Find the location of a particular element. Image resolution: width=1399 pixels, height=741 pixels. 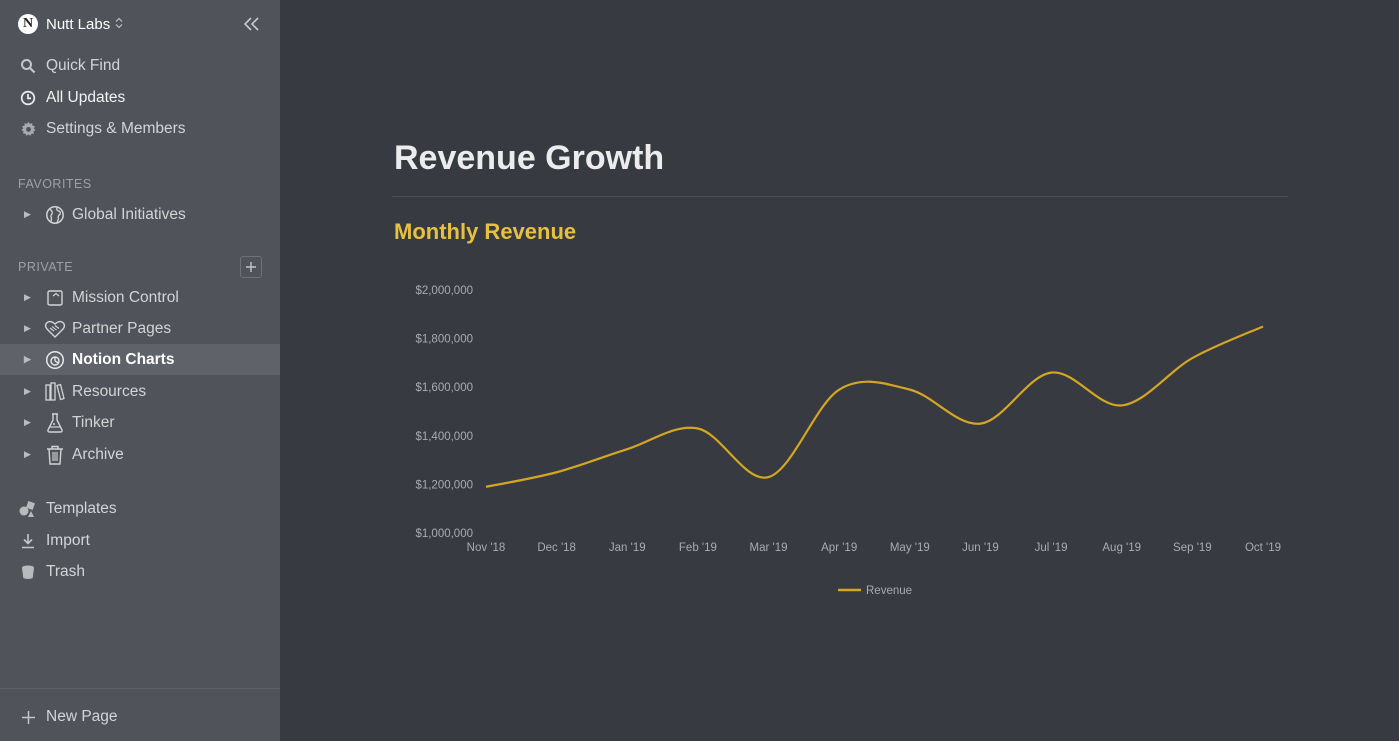

y-tick-label: $1,600,000 is located at coordinates (444, 388).